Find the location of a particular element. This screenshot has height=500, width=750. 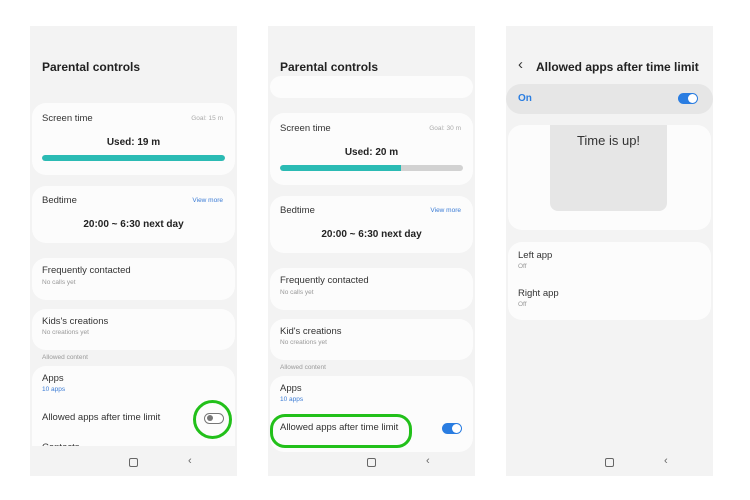

used-text: Used: 20 m is located at coordinates (371, 152).